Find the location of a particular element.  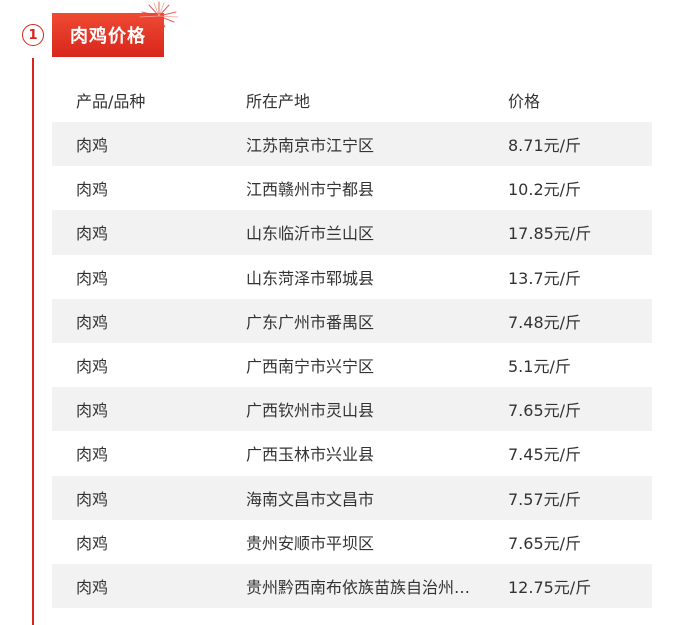

cell-price: 10.2元/斤 is located at coordinates (545, 190).